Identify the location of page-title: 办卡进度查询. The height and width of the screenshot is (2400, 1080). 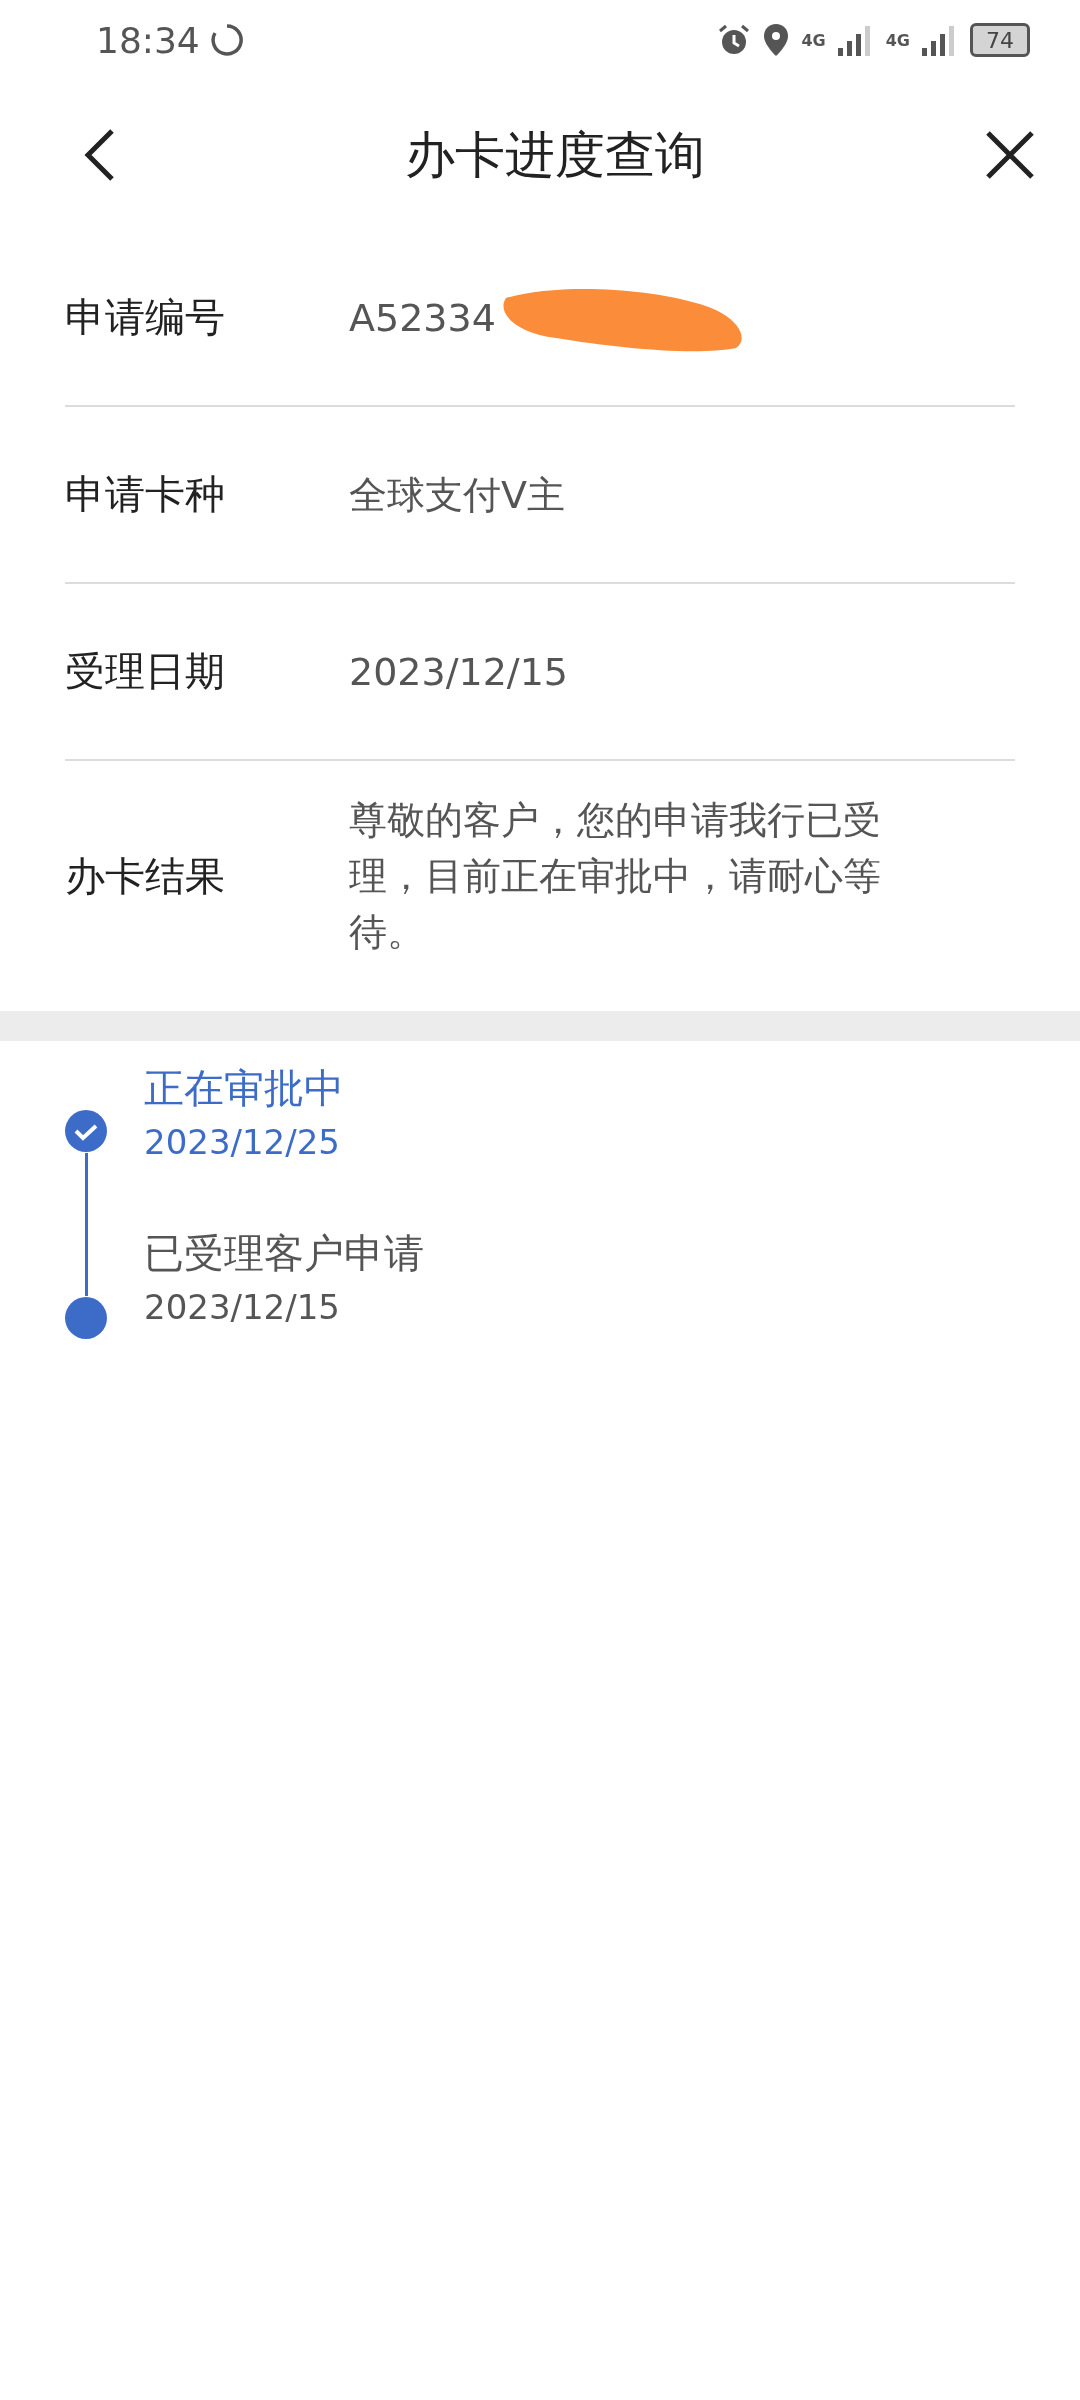
(555, 155).